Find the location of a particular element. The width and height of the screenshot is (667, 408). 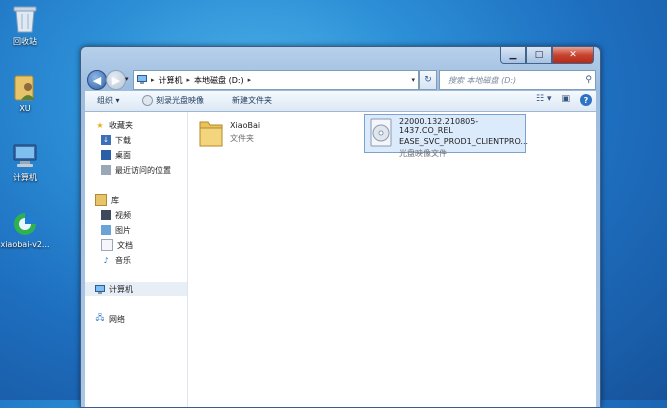

nav-favorites: ★ 收藏夹 is located at coordinates (114, 125).